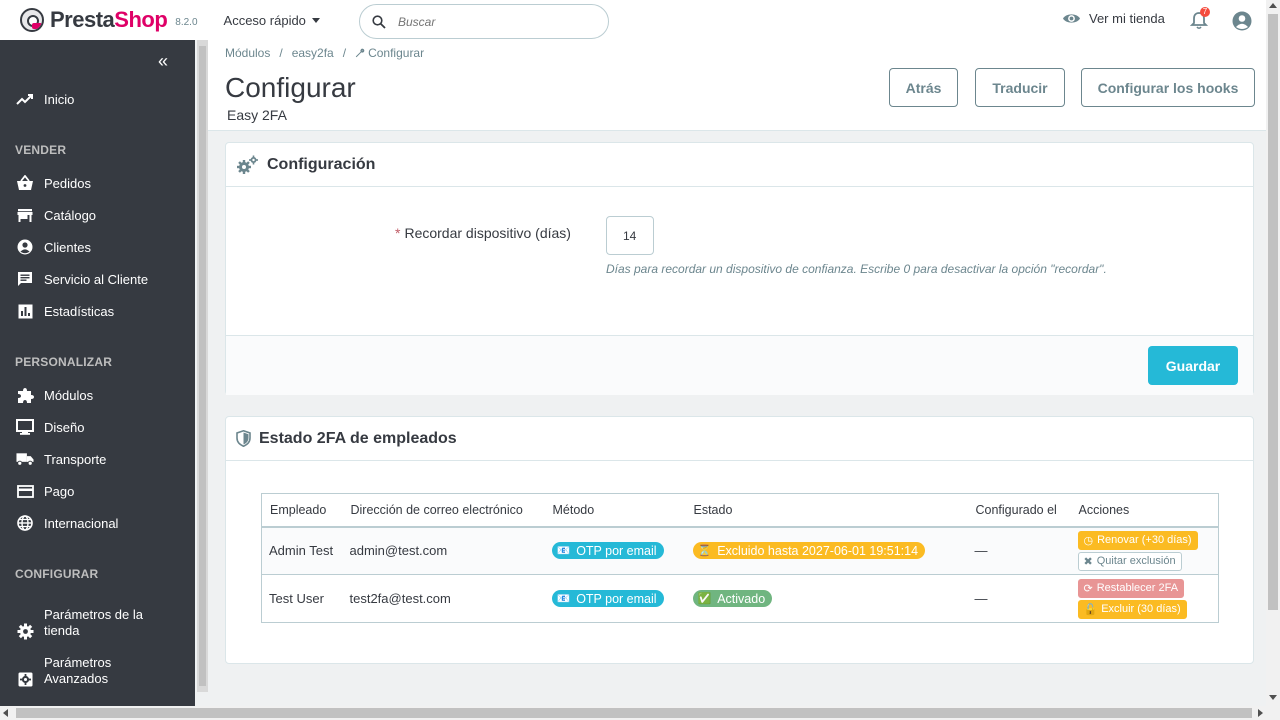  I want to click on sidebar-item-estadisticas: Estadísticas, so click(97, 311).